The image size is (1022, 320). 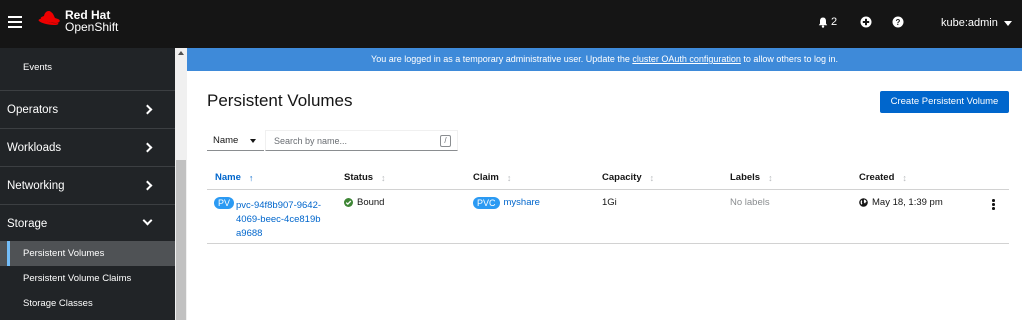 I want to click on bell-icon, so click(x=823, y=22).